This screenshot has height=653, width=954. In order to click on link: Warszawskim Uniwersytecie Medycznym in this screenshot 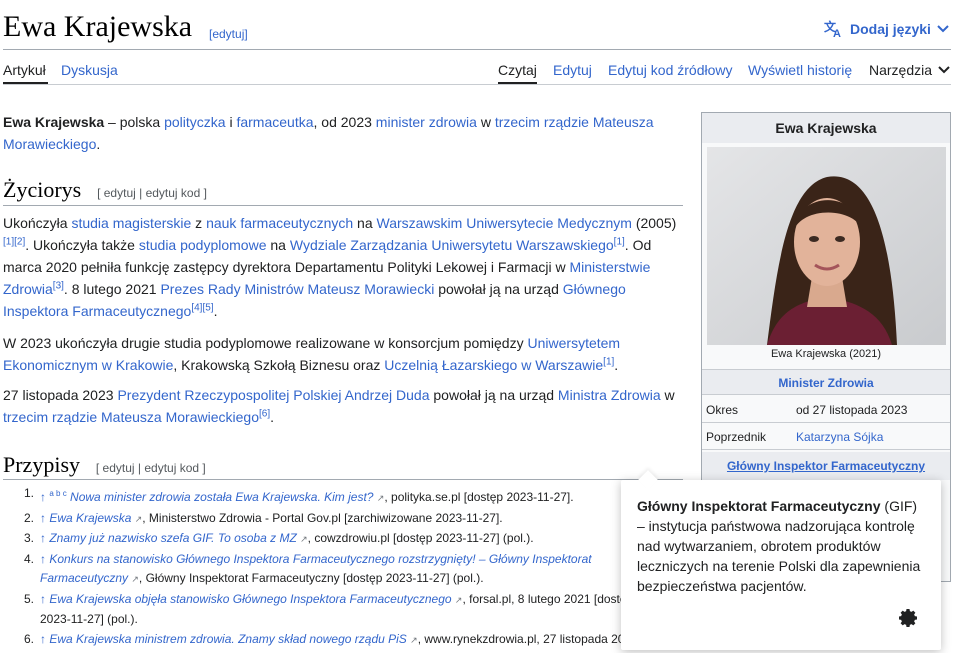, I will do `click(504, 223)`.